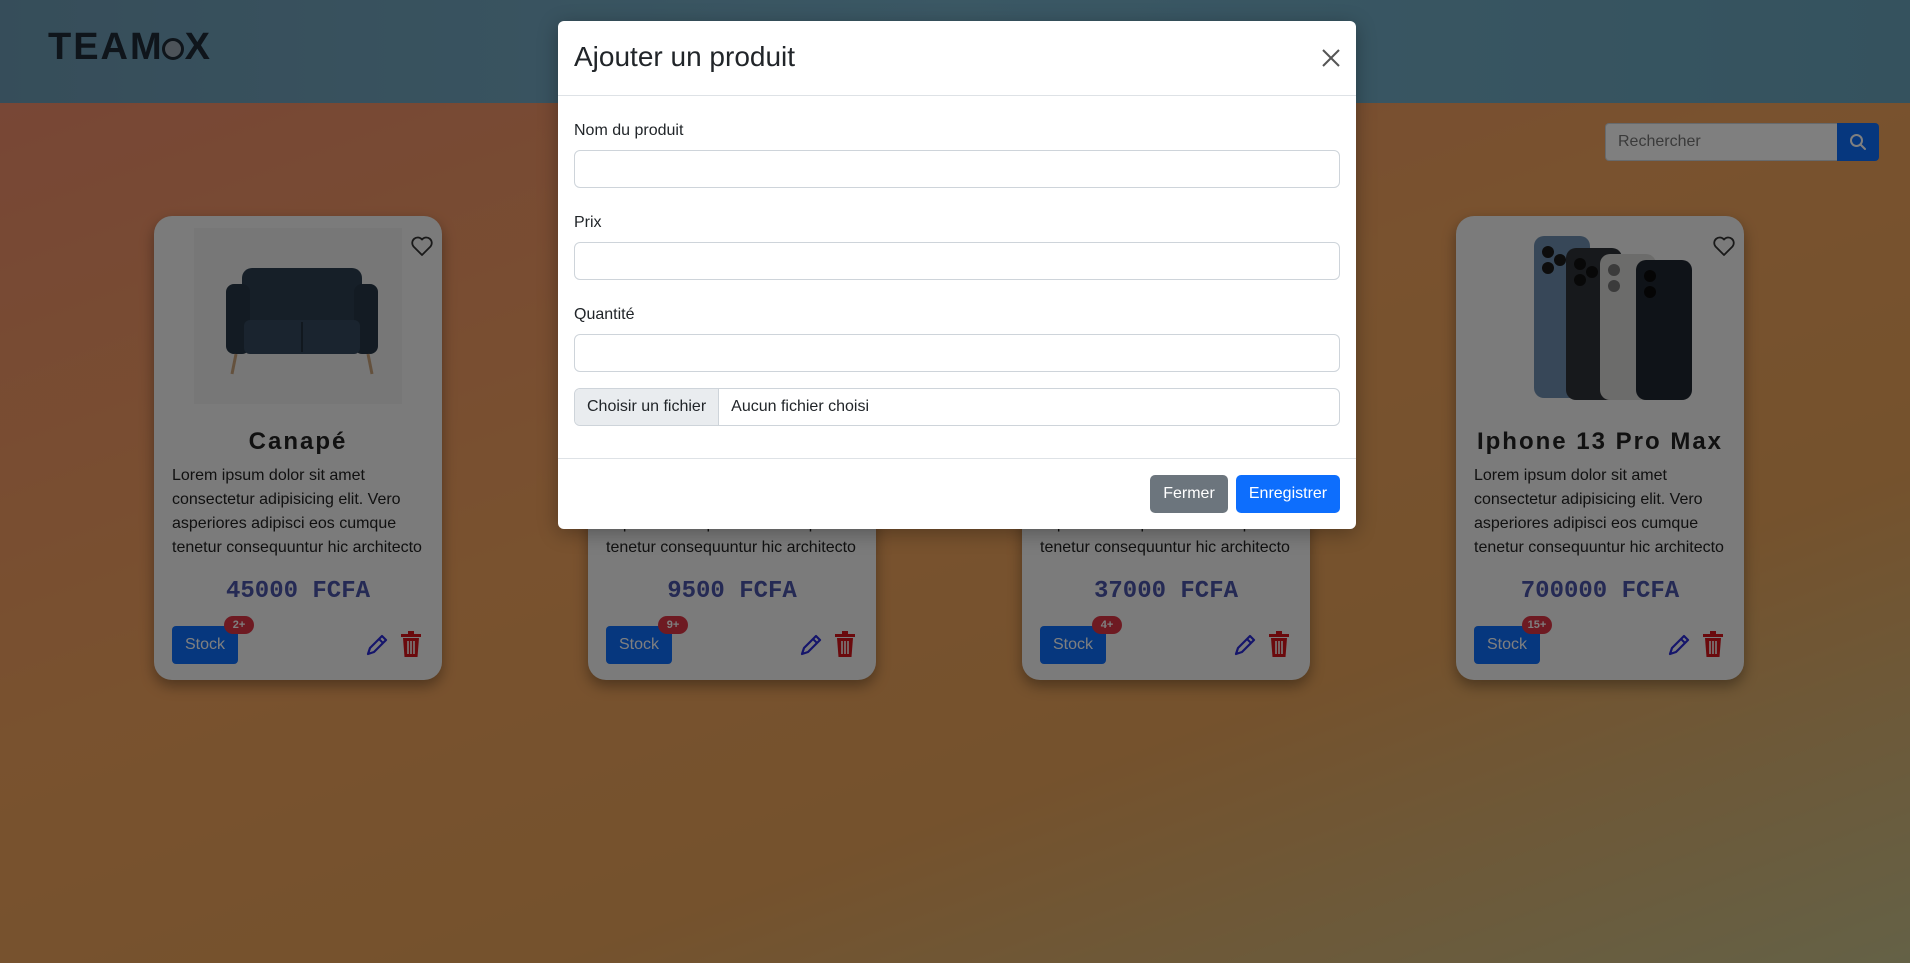  I want to click on quantity-input, so click(957, 353).